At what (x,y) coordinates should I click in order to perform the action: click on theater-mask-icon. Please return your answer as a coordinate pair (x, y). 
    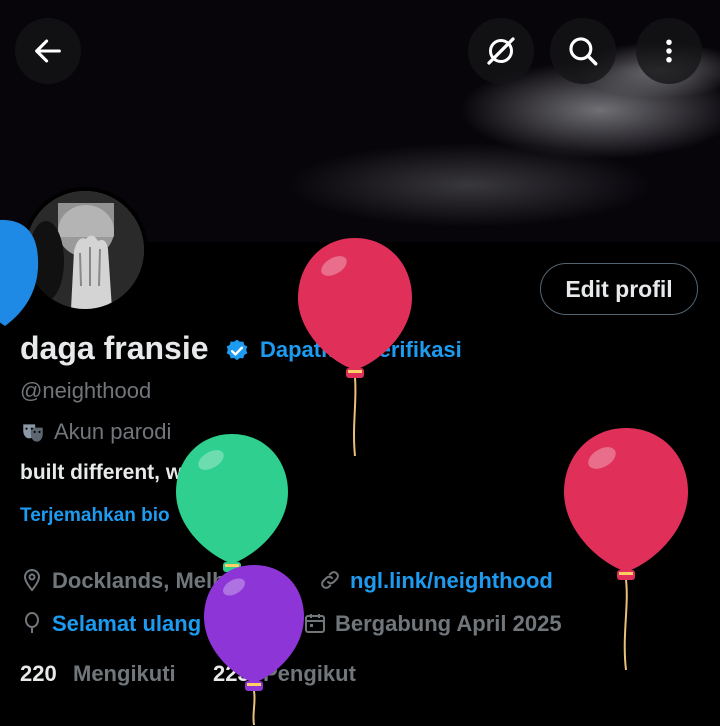
    Looking at the image, I should click on (33, 433).